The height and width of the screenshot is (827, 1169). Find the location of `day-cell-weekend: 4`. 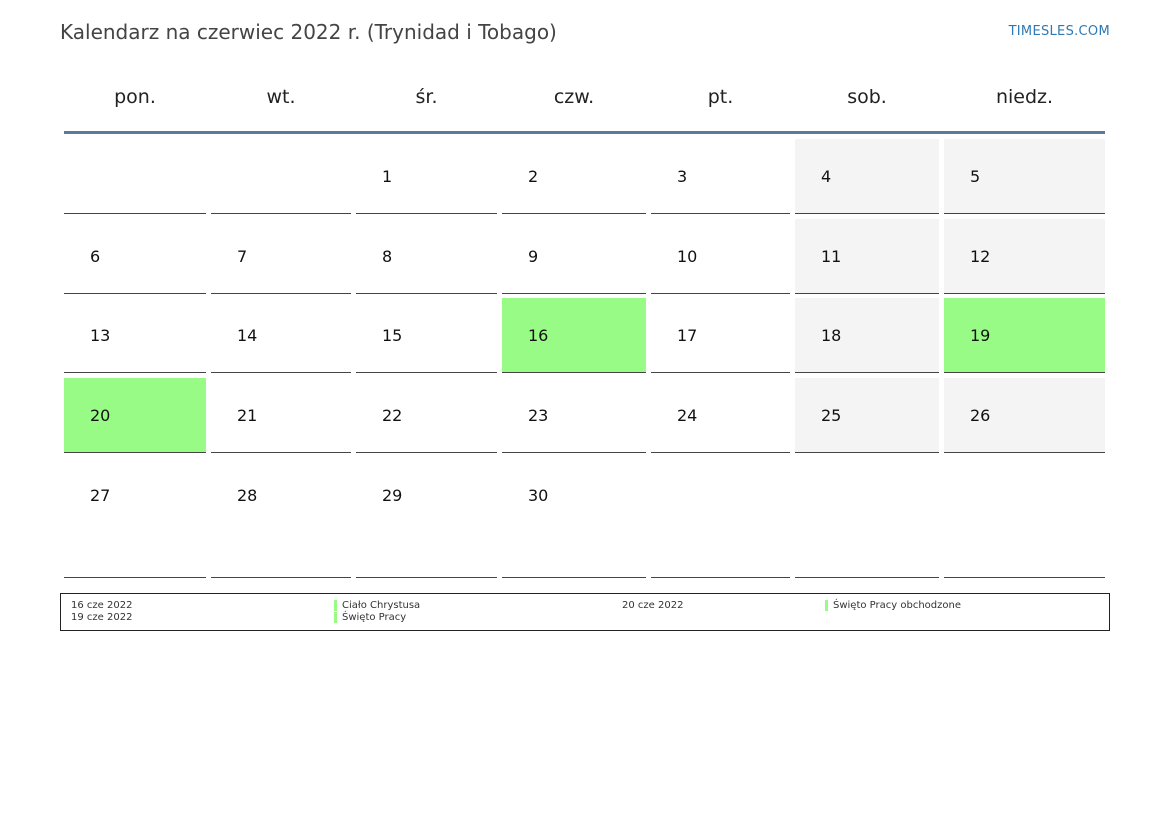

day-cell-weekend: 4 is located at coordinates (867, 176).